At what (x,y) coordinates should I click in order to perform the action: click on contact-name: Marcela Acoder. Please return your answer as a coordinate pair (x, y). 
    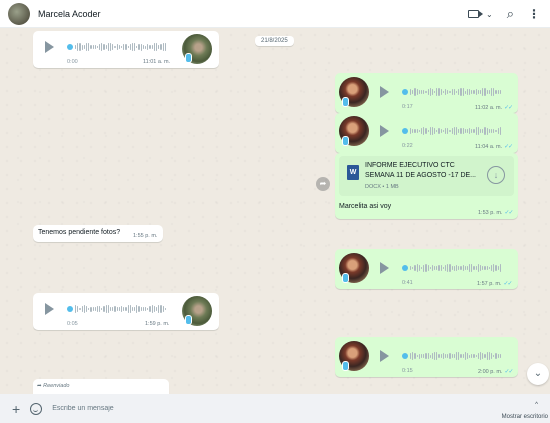
    Looking at the image, I should click on (69, 14).